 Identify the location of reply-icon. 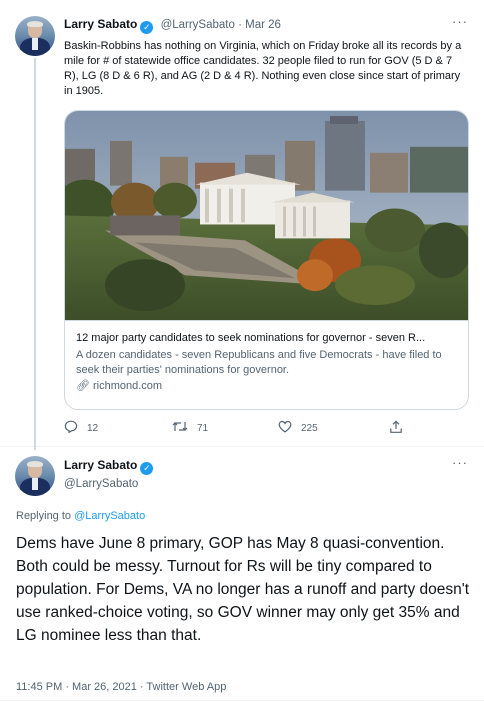
(71, 428).